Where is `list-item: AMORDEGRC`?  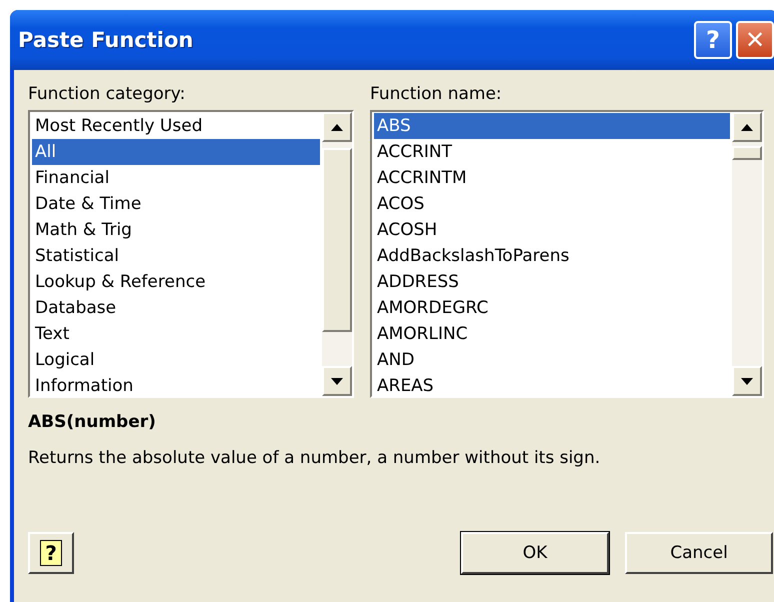
list-item: AMORDEGRC is located at coordinates (552, 308).